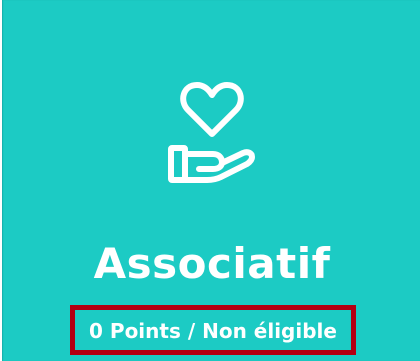 This screenshot has width=420, height=361. What do you see at coordinates (211, 132) in the screenshot?
I see `heart-in-hand-icon` at bounding box center [211, 132].